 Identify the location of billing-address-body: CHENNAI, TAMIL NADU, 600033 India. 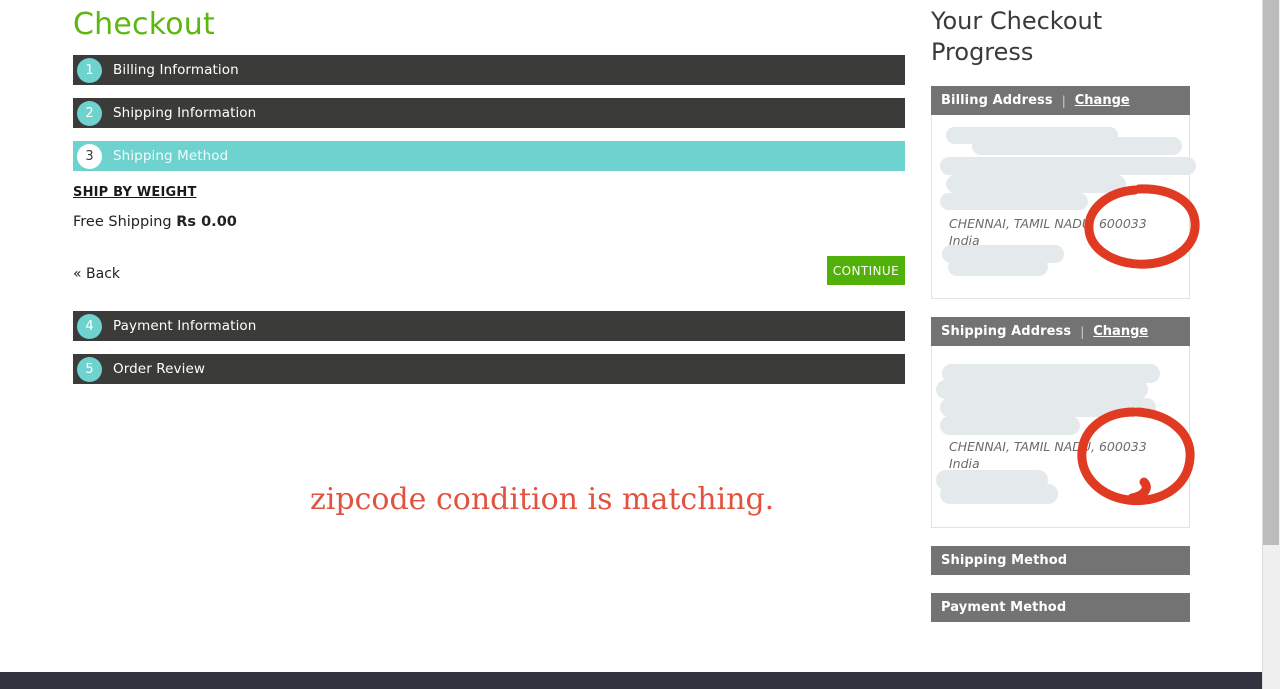
(1065, 207).